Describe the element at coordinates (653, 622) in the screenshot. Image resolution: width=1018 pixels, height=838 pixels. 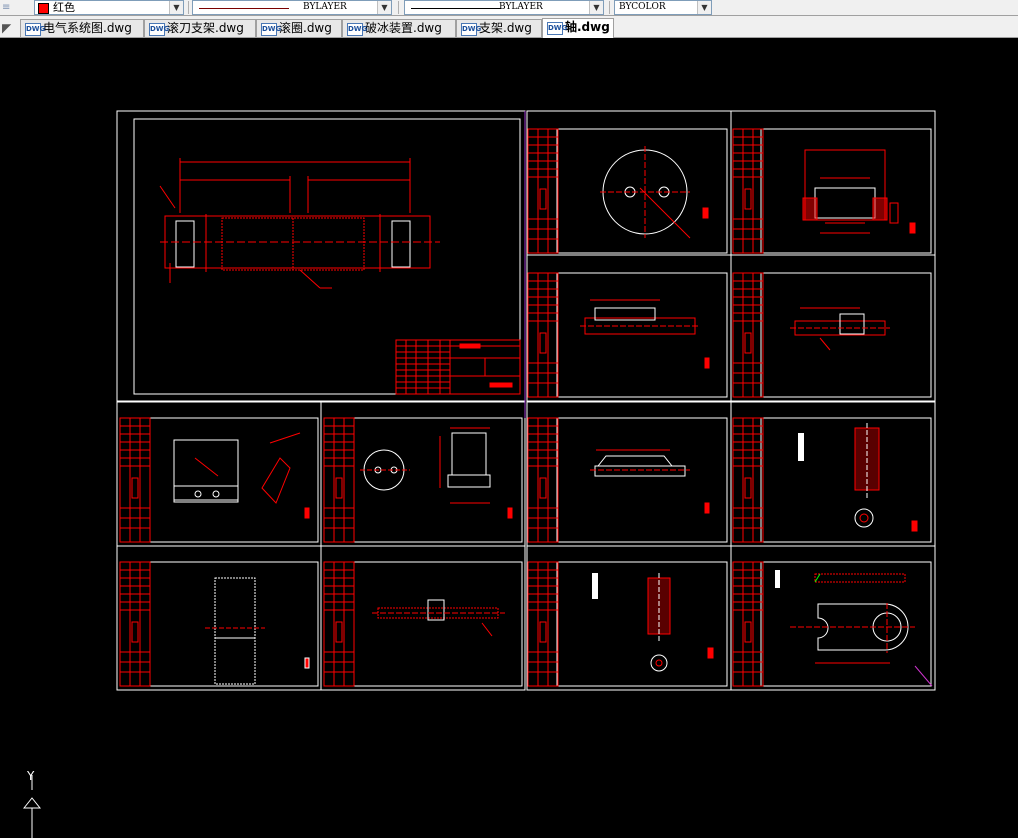
I see `pin-drawing` at that location.